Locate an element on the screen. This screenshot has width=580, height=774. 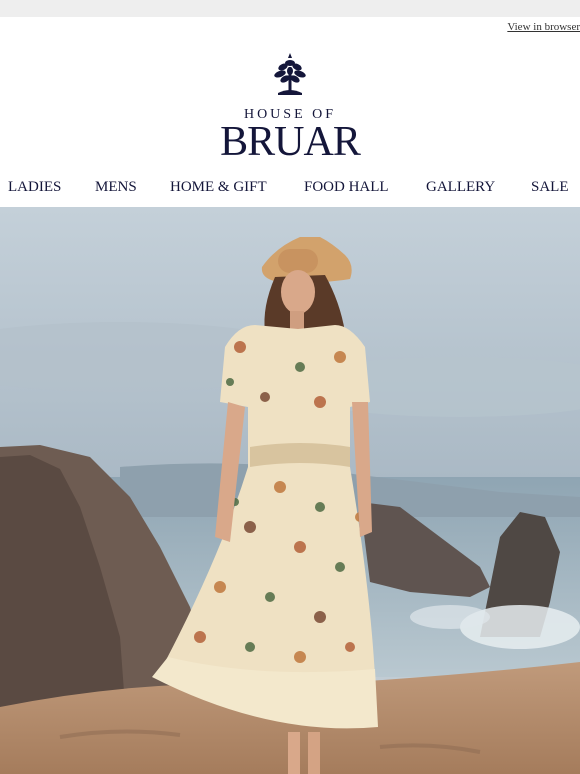
view-in-browser-row: View in browser is located at coordinates (290, 28).